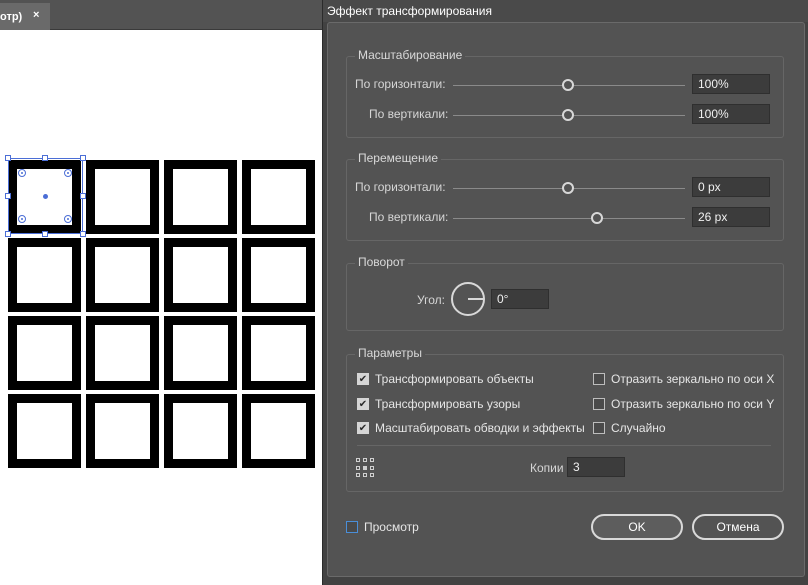 Image resolution: width=808 pixels, height=585 pixels. Describe the element at coordinates (569, 218) in the screenshot. I see `move-vertical-slider` at that location.